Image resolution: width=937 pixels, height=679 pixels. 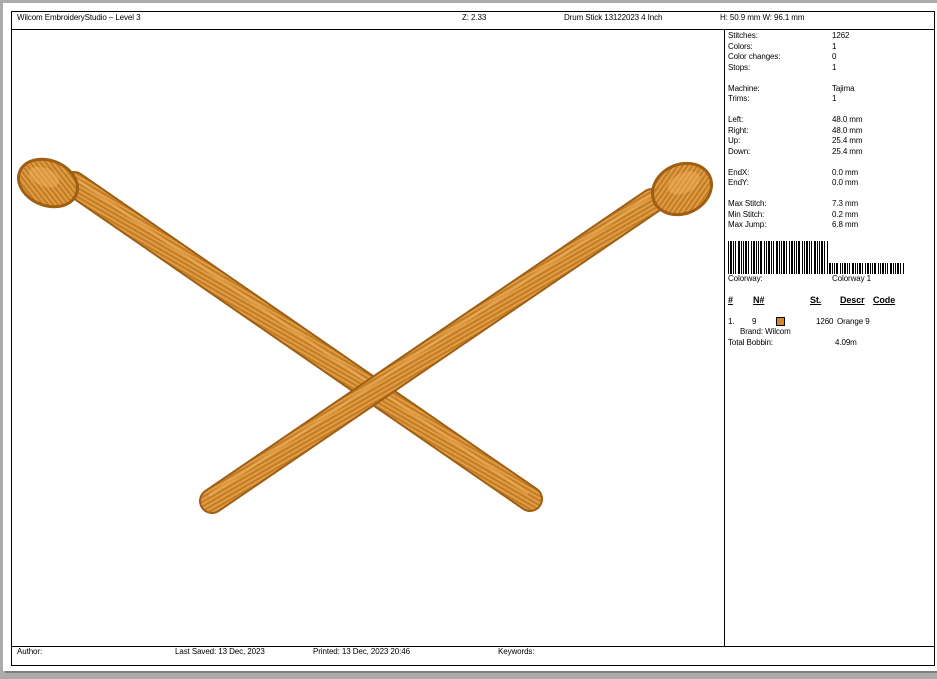 What do you see at coordinates (845, 214) in the screenshot?
I see `stat-value: 0.2 mm` at bounding box center [845, 214].